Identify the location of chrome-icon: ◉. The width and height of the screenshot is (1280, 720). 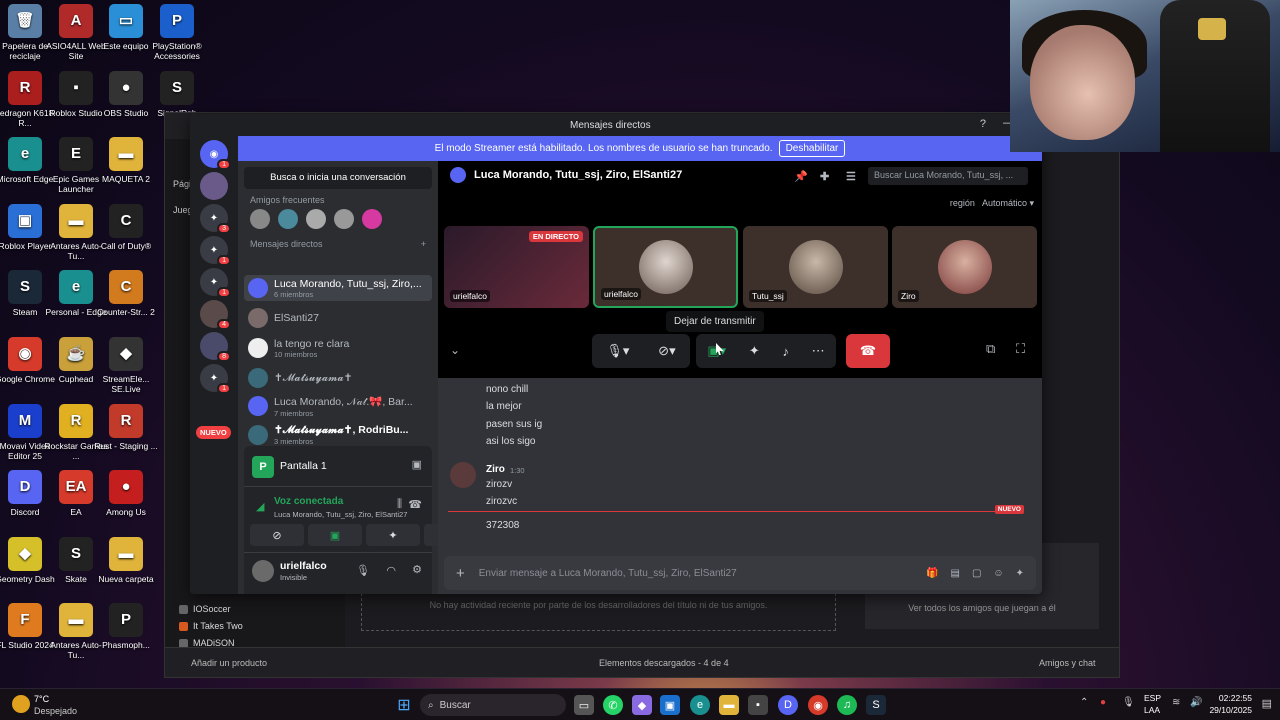
(818, 705).